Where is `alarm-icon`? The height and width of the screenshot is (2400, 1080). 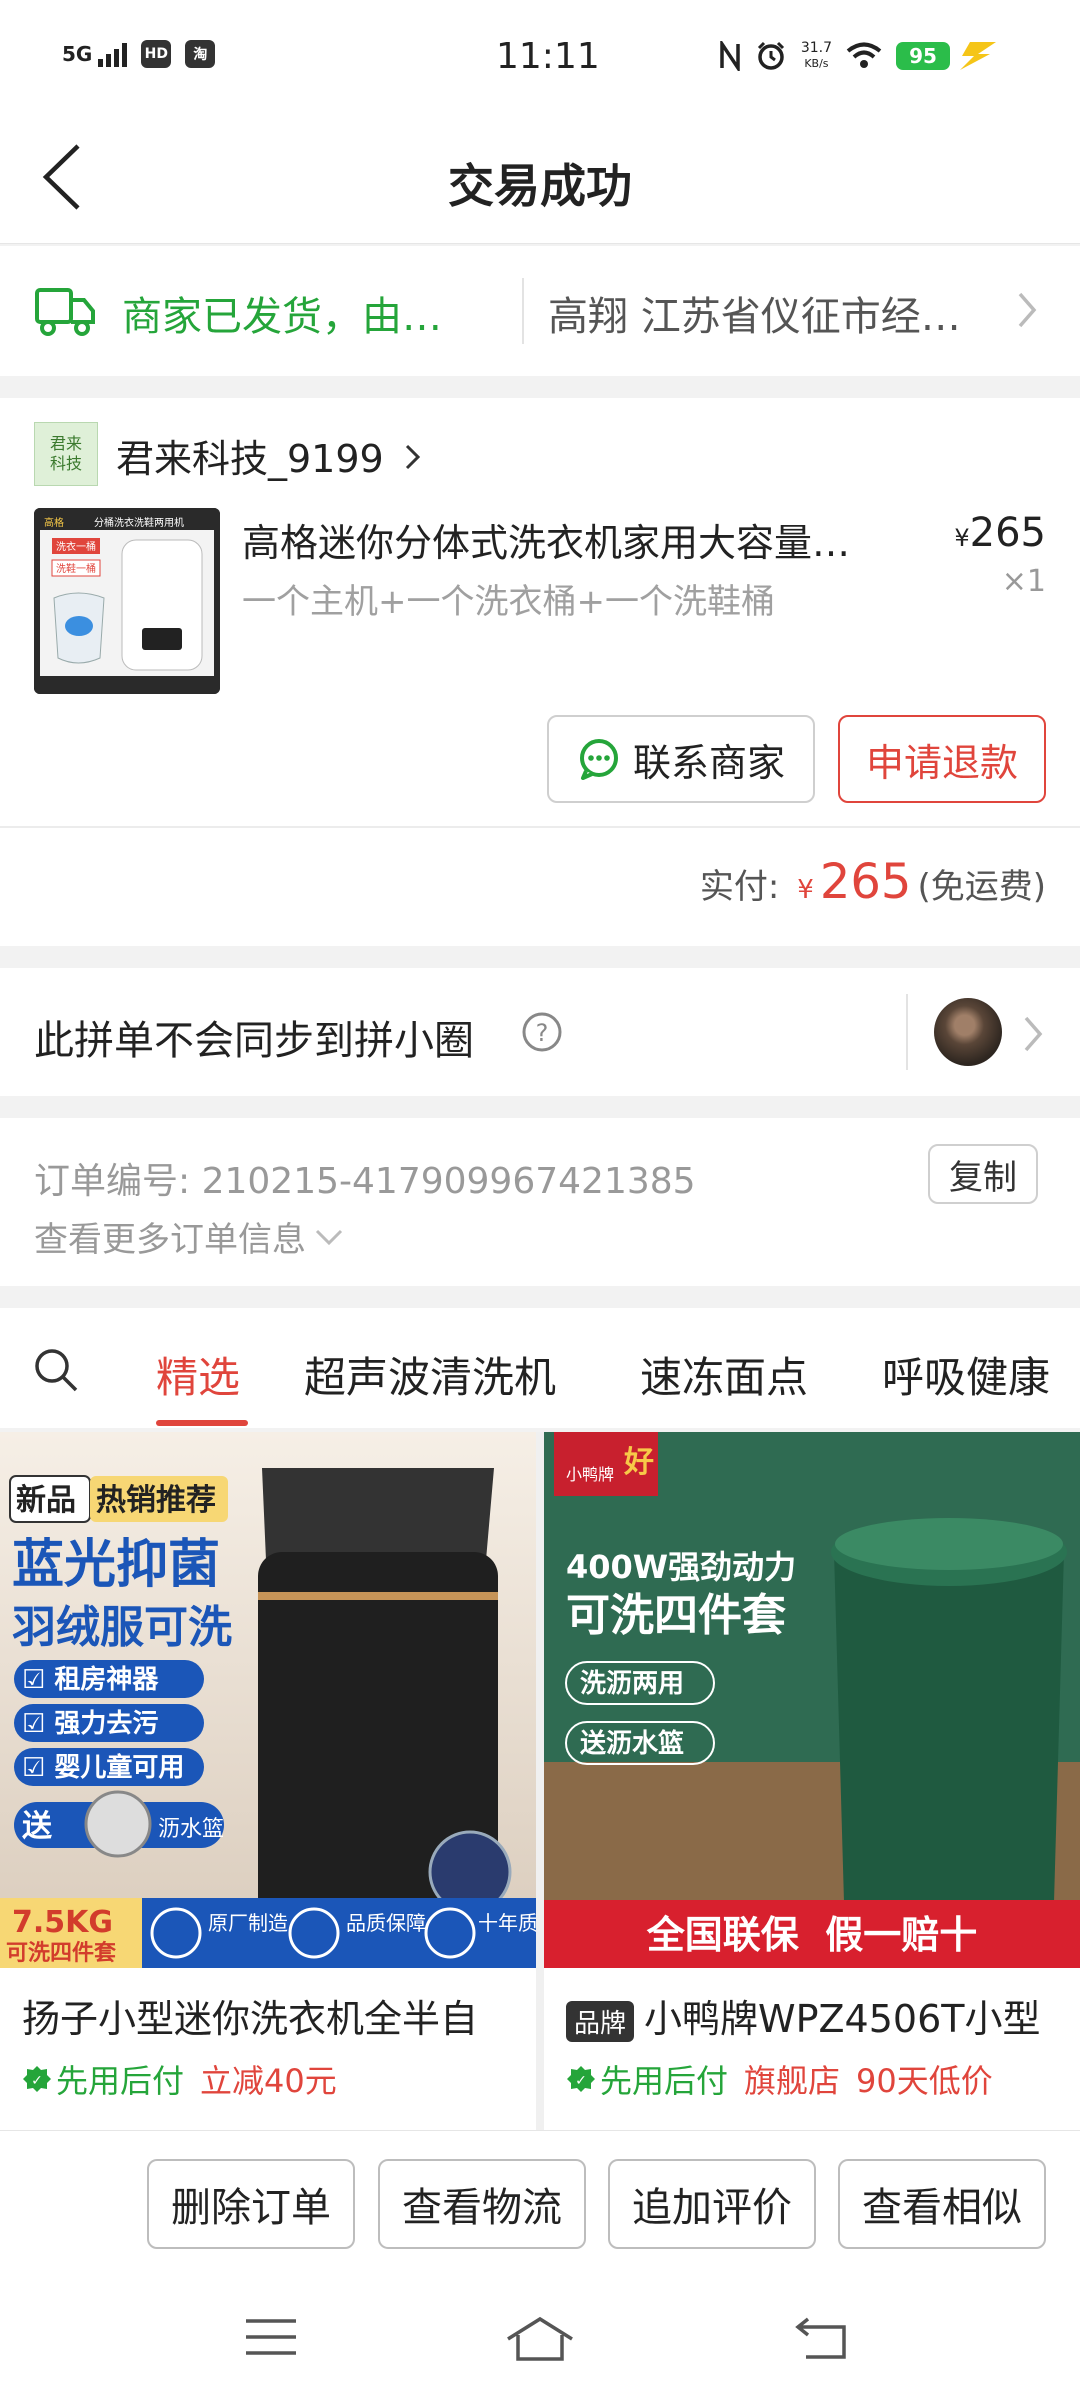 alarm-icon is located at coordinates (770, 55).